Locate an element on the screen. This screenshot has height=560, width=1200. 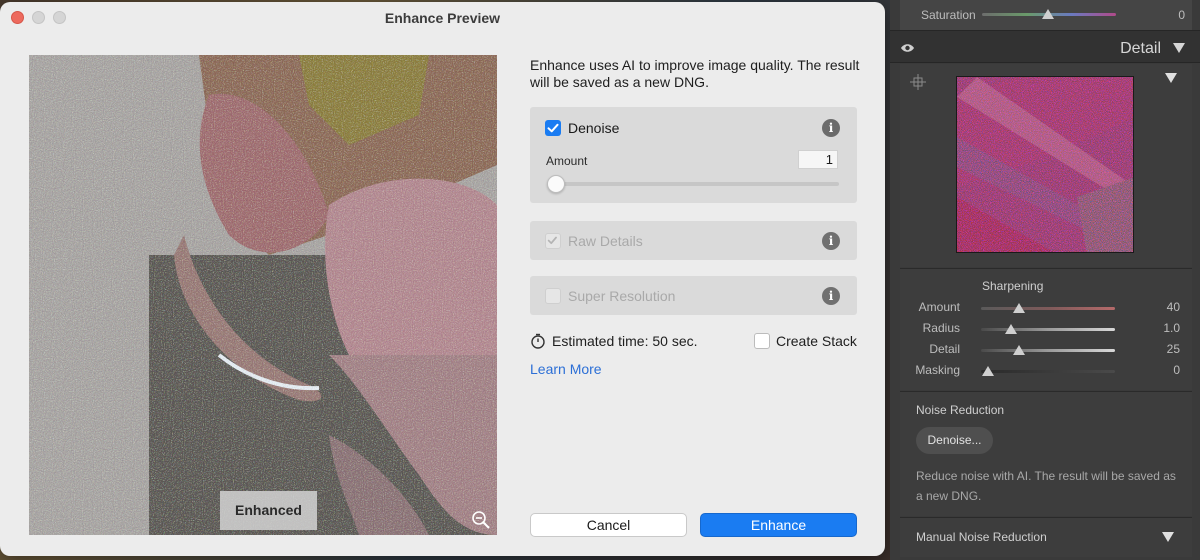
create-stack-label: Create Stack is located at coordinates (816, 341).